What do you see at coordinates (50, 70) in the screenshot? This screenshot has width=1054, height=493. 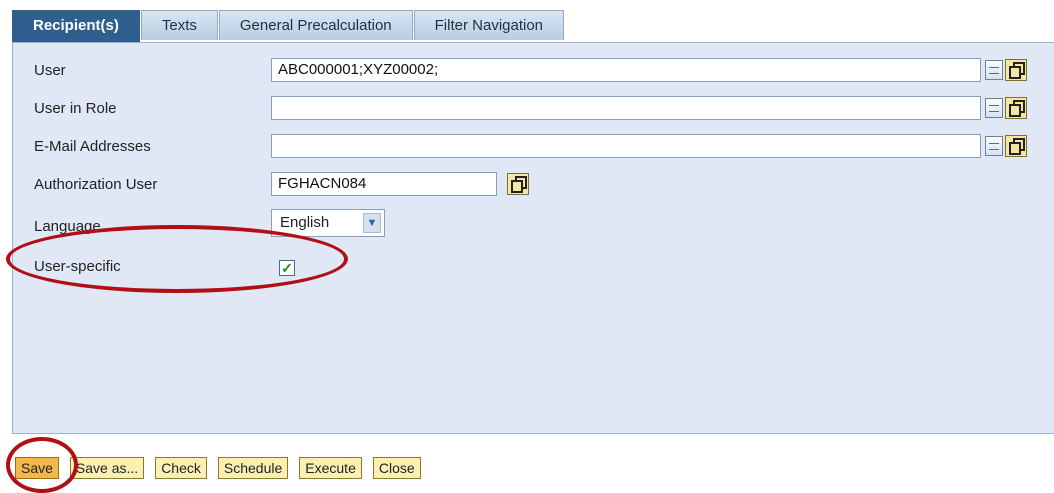 I see `user-label: User` at bounding box center [50, 70].